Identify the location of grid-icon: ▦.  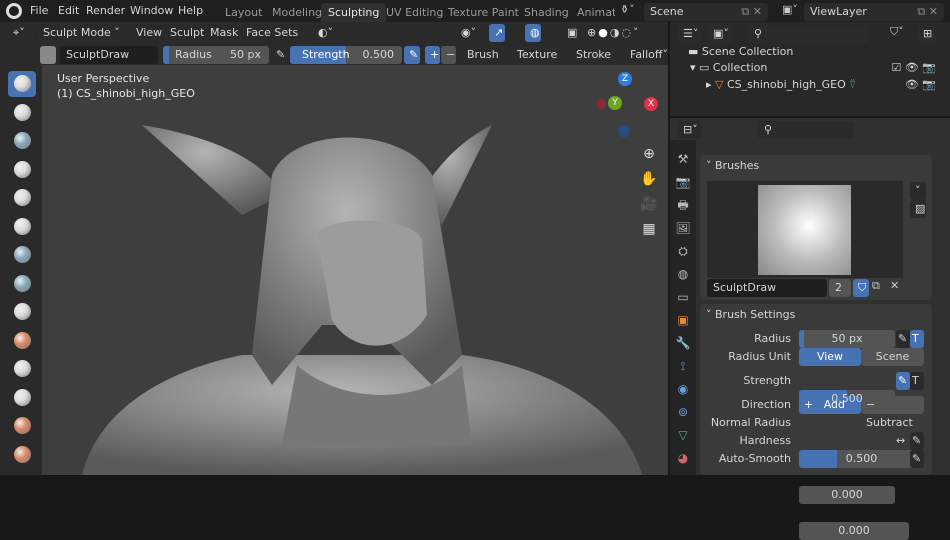
(649, 229).